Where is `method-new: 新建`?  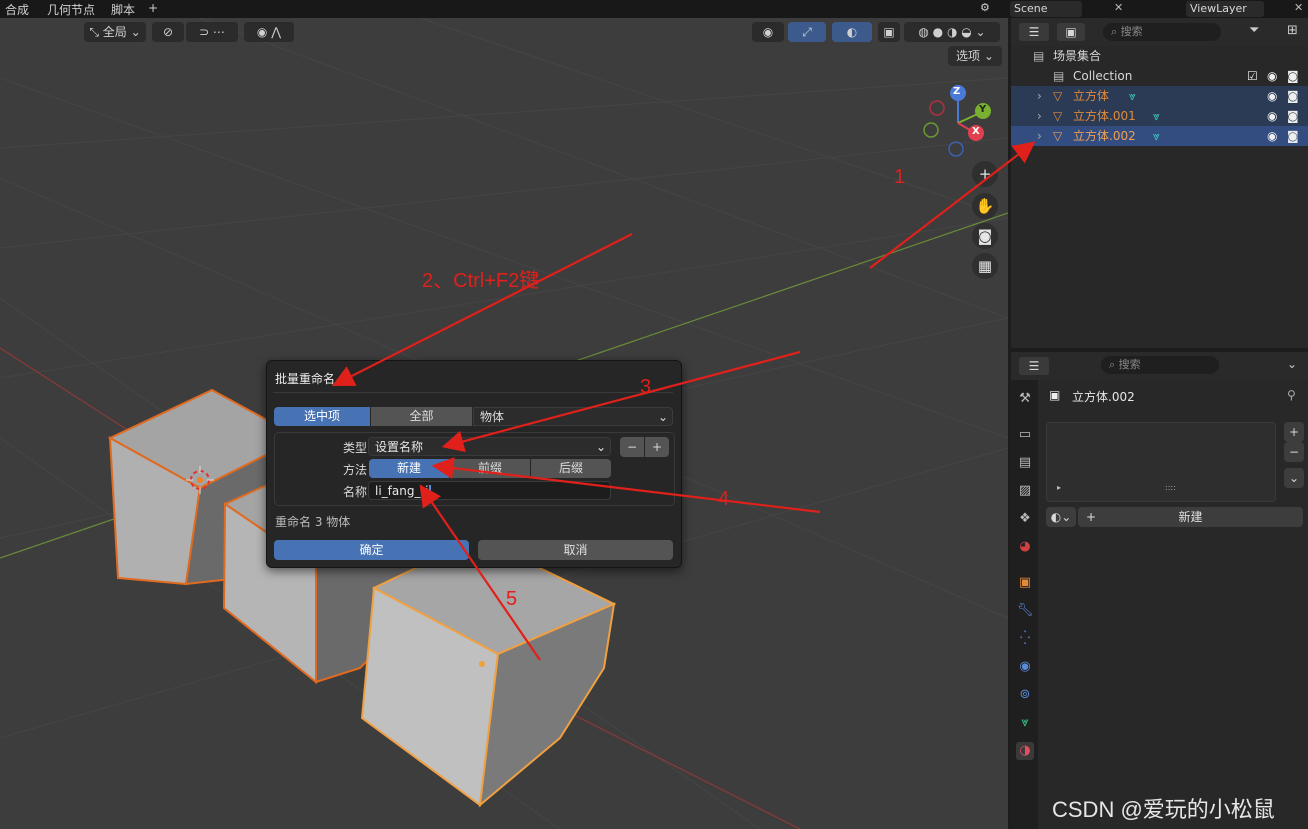 method-new: 新建 is located at coordinates (409, 468).